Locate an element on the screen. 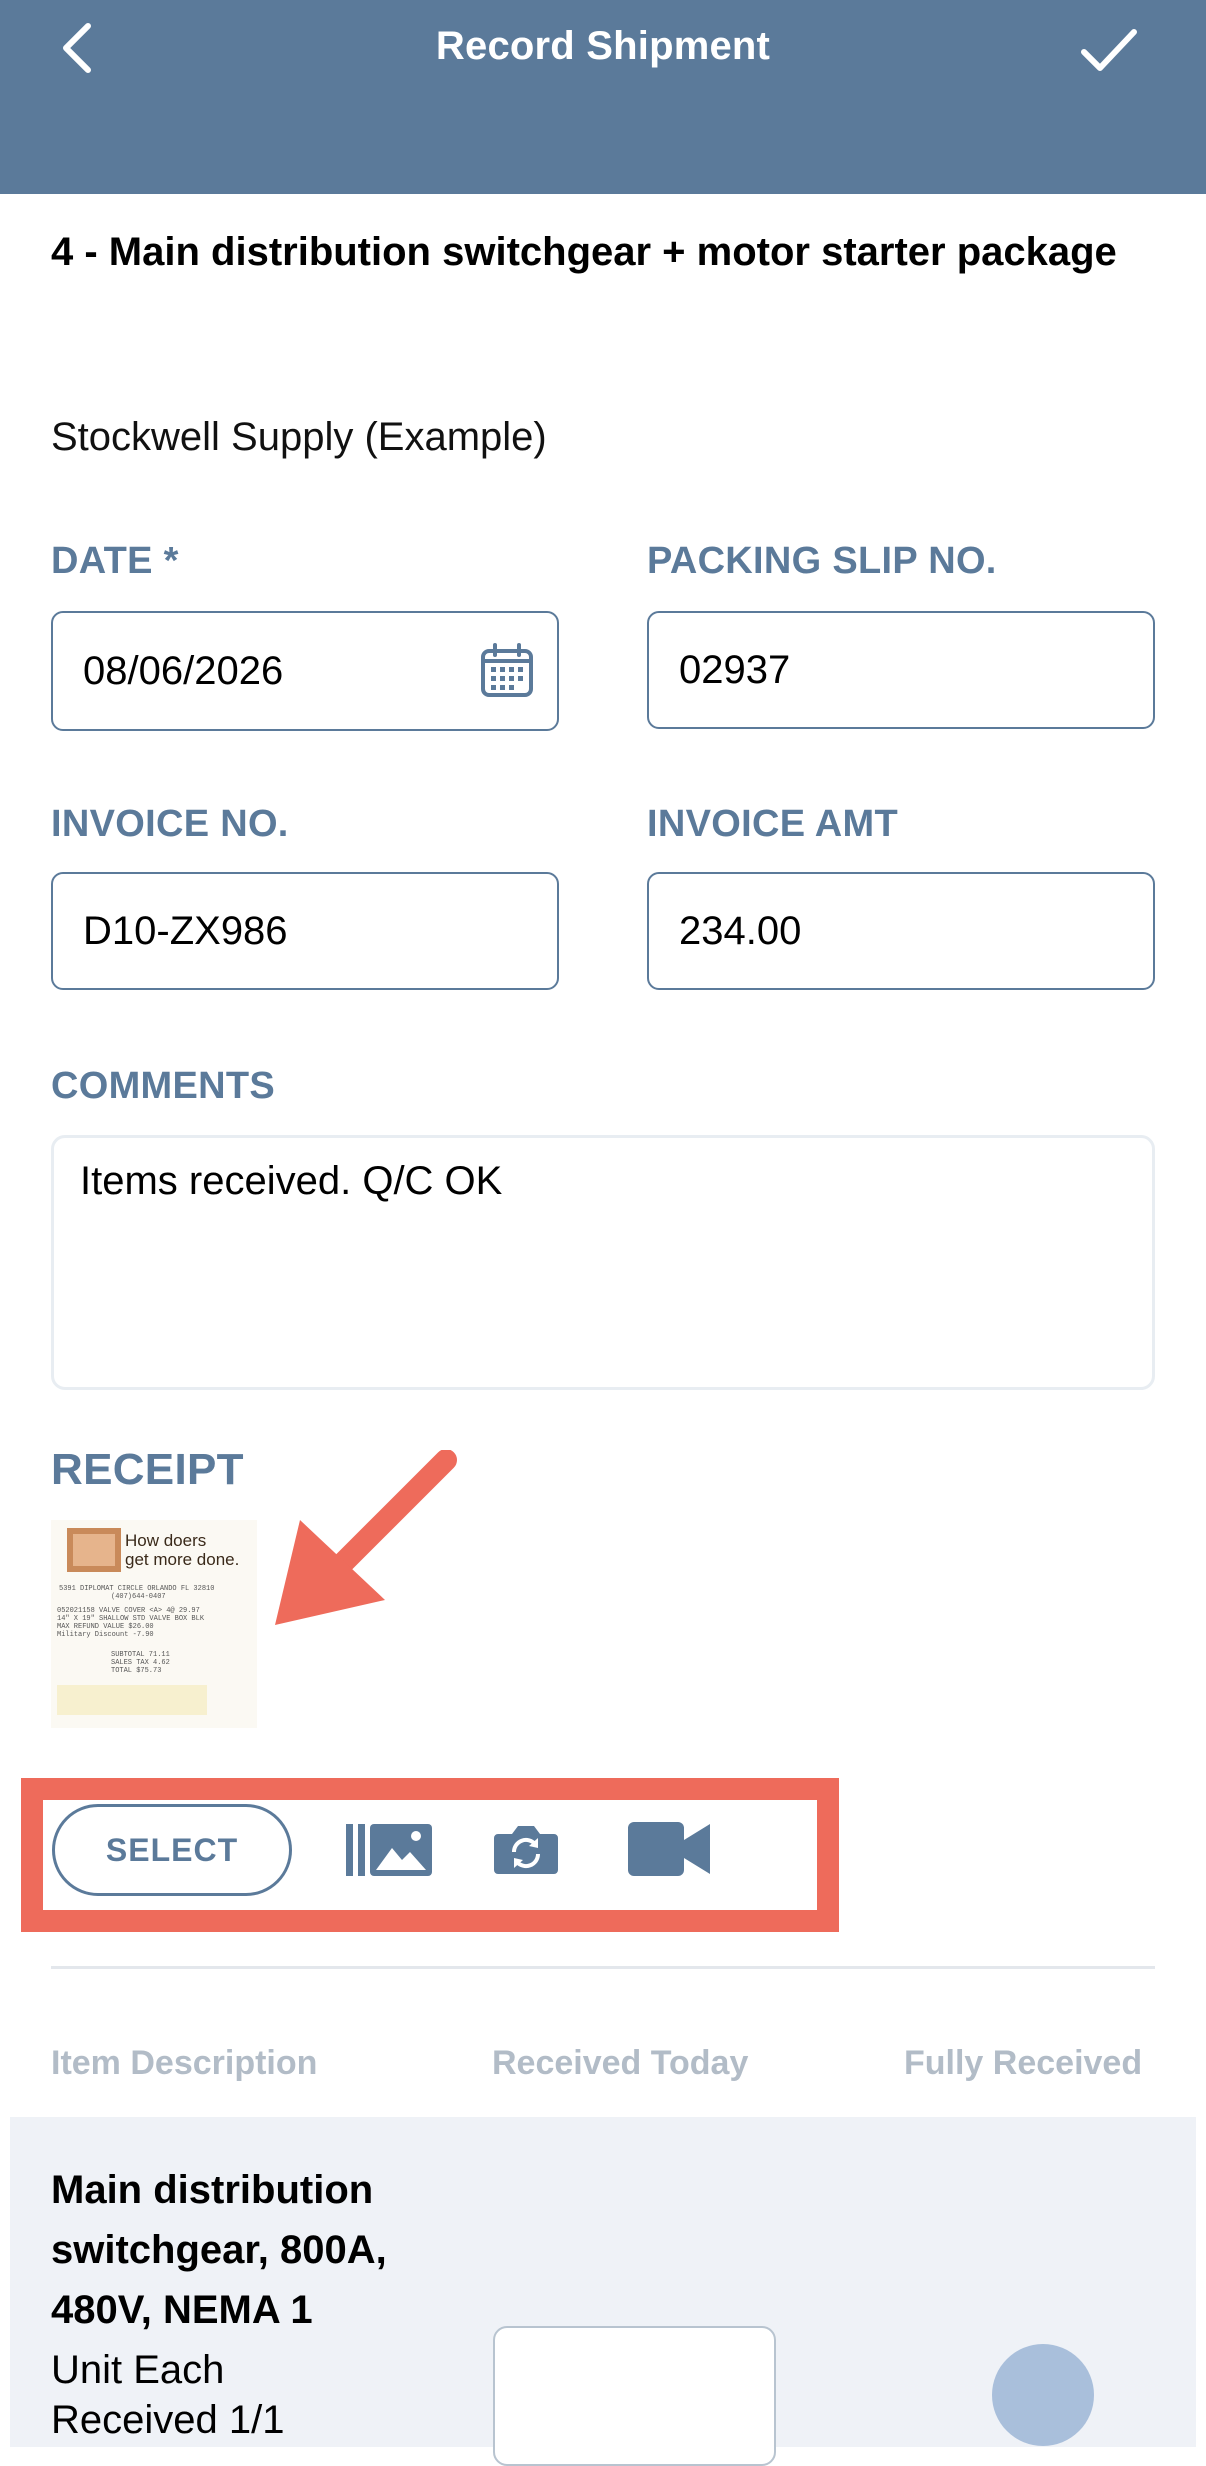  calendar-icon is located at coordinates (507, 671).